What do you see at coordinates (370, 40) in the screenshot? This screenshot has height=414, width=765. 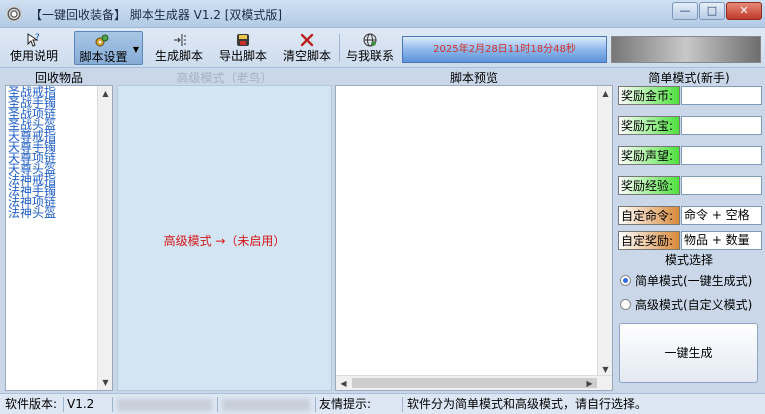 I see `globe-icon` at bounding box center [370, 40].